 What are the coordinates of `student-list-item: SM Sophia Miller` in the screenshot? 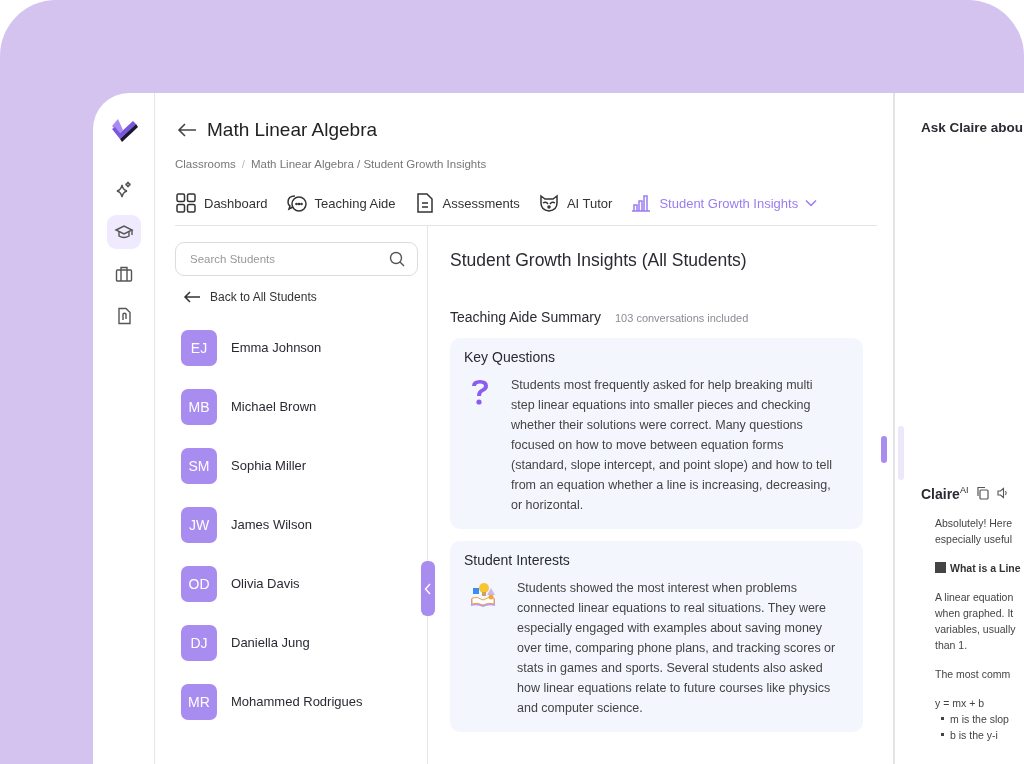 It's located at (291, 465).